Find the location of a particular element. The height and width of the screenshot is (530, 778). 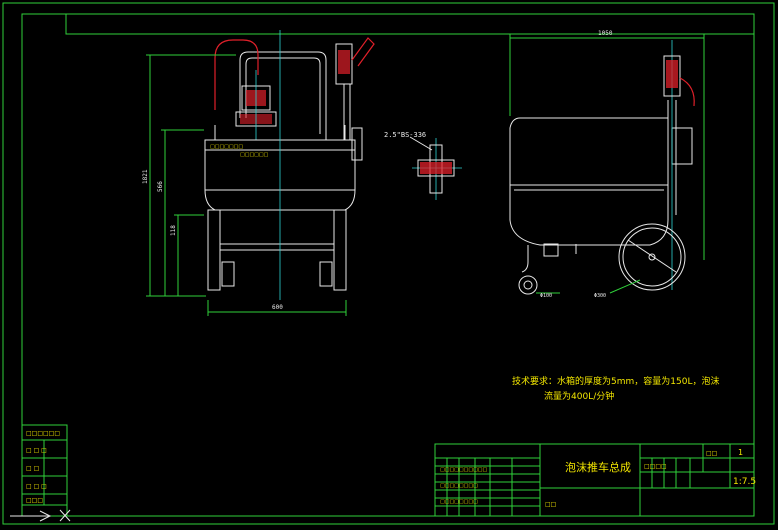

pipe-detail: 2.5"BS-336 is located at coordinates (423, 165).